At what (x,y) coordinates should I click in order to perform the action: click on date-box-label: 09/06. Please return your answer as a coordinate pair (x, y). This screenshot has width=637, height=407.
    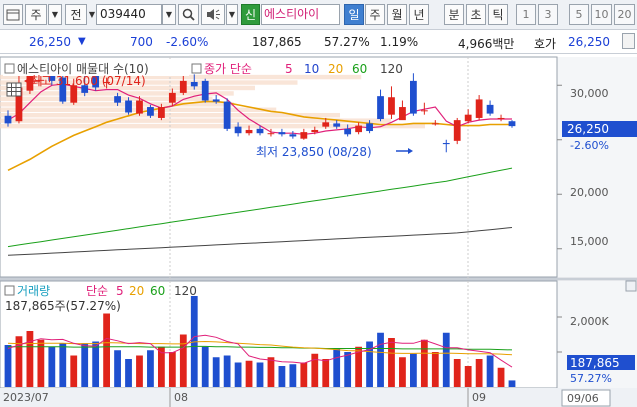
    Looking at the image, I should click on (583, 398).